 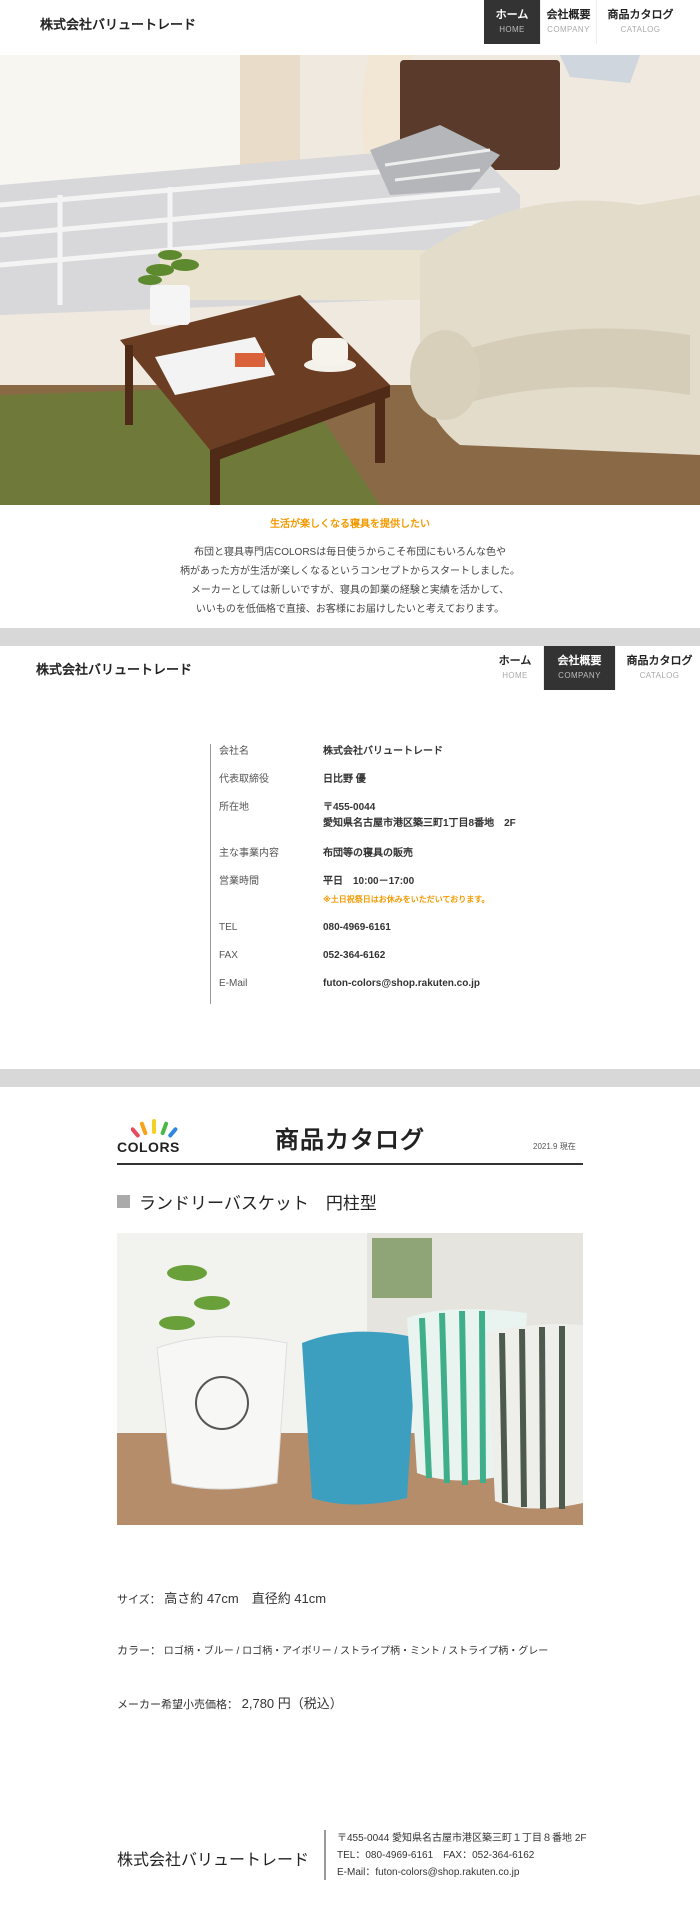 What do you see at coordinates (568, 22) in the screenshot?
I see `nav-company: 会社概要 COMPANY` at bounding box center [568, 22].